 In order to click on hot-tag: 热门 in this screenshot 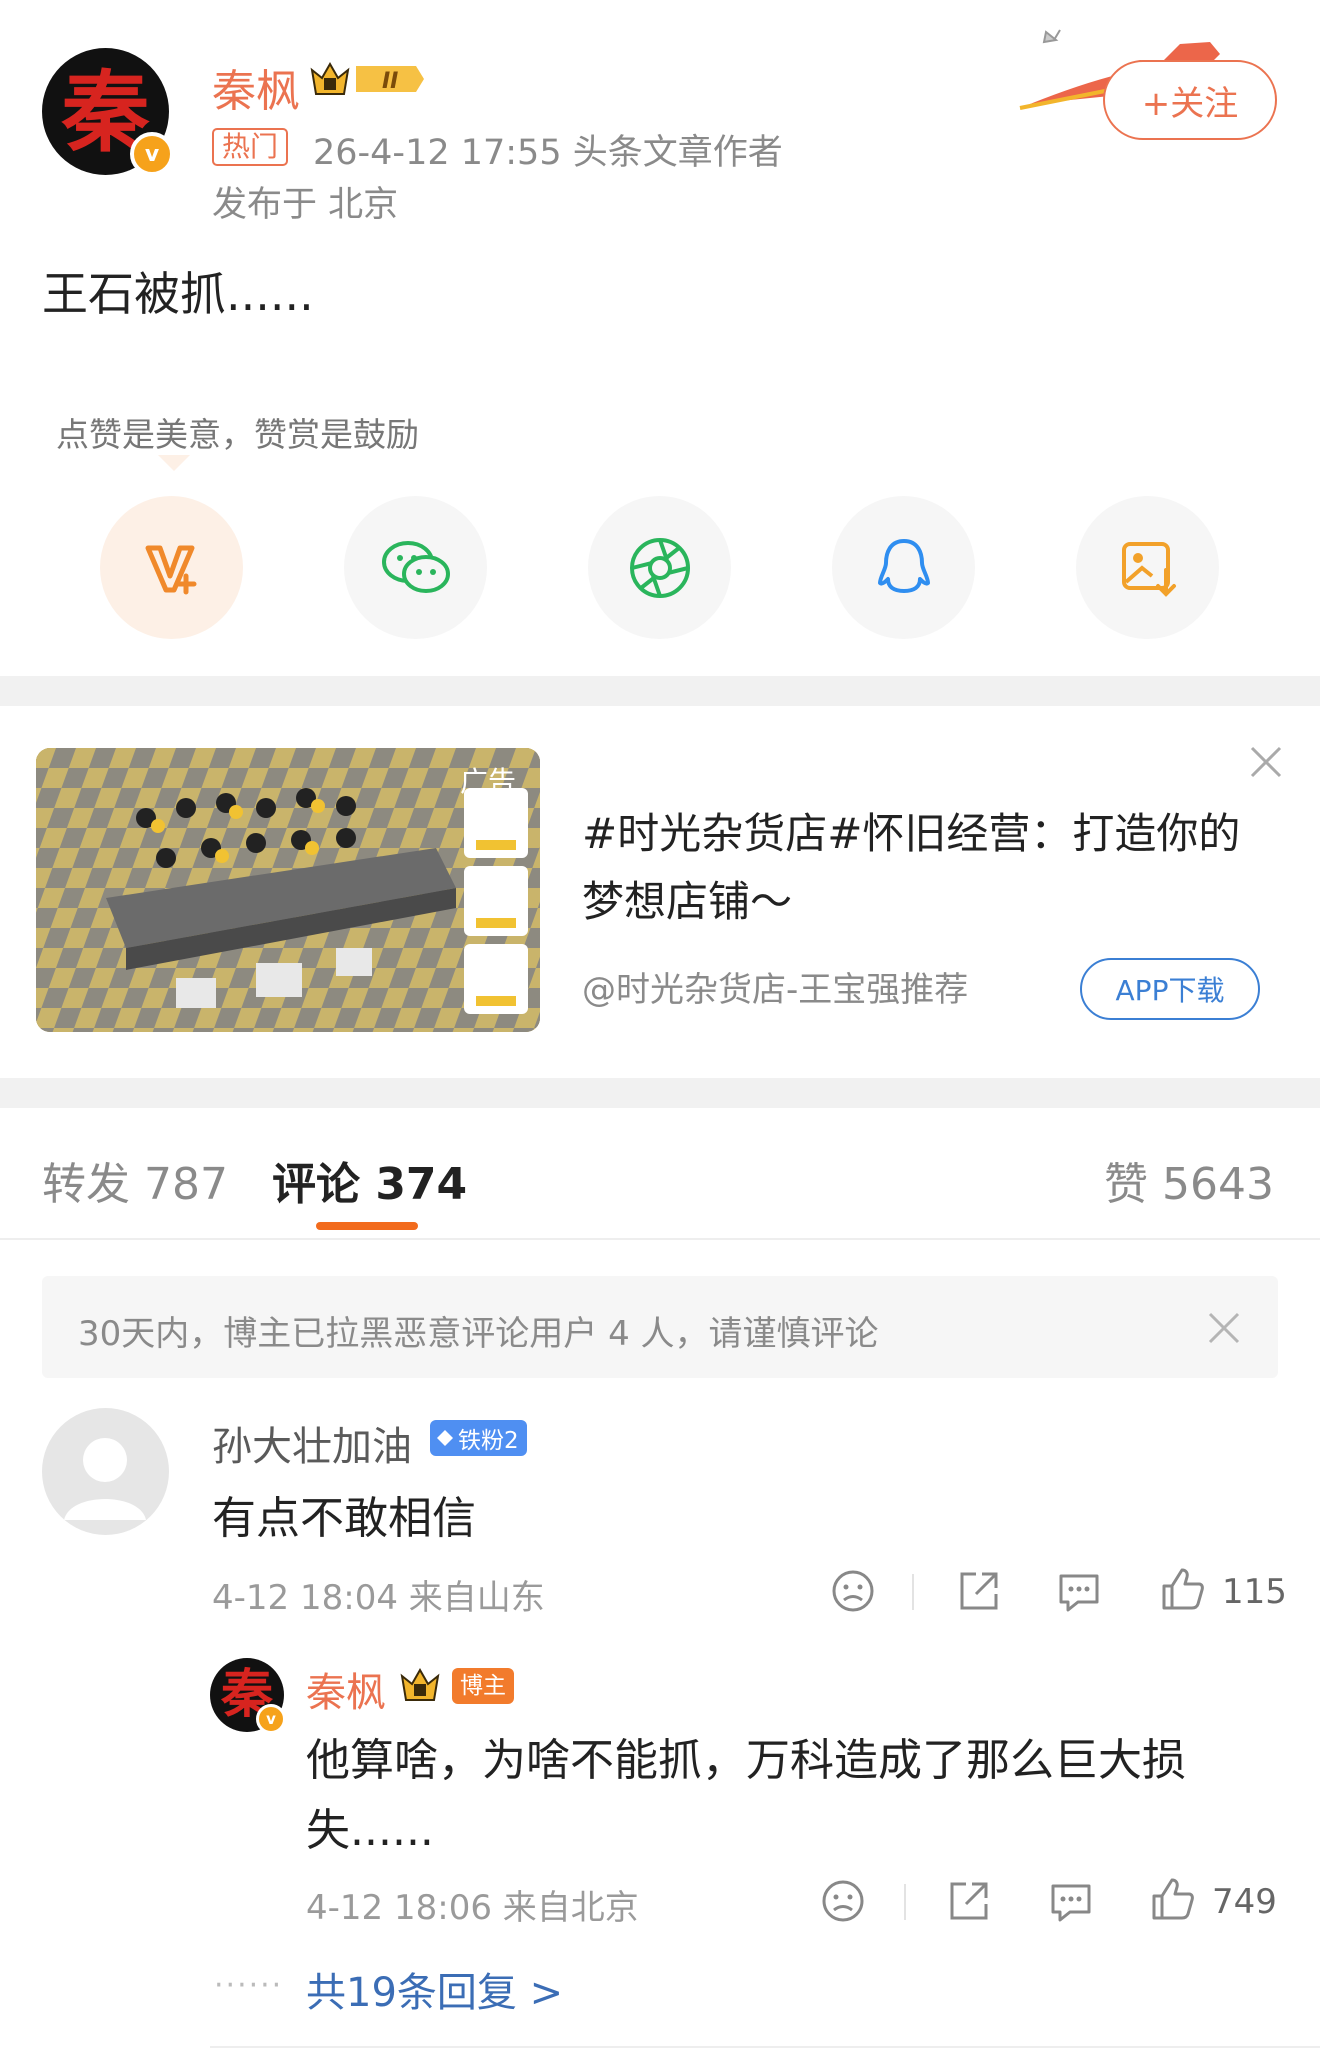, I will do `click(250, 147)`.